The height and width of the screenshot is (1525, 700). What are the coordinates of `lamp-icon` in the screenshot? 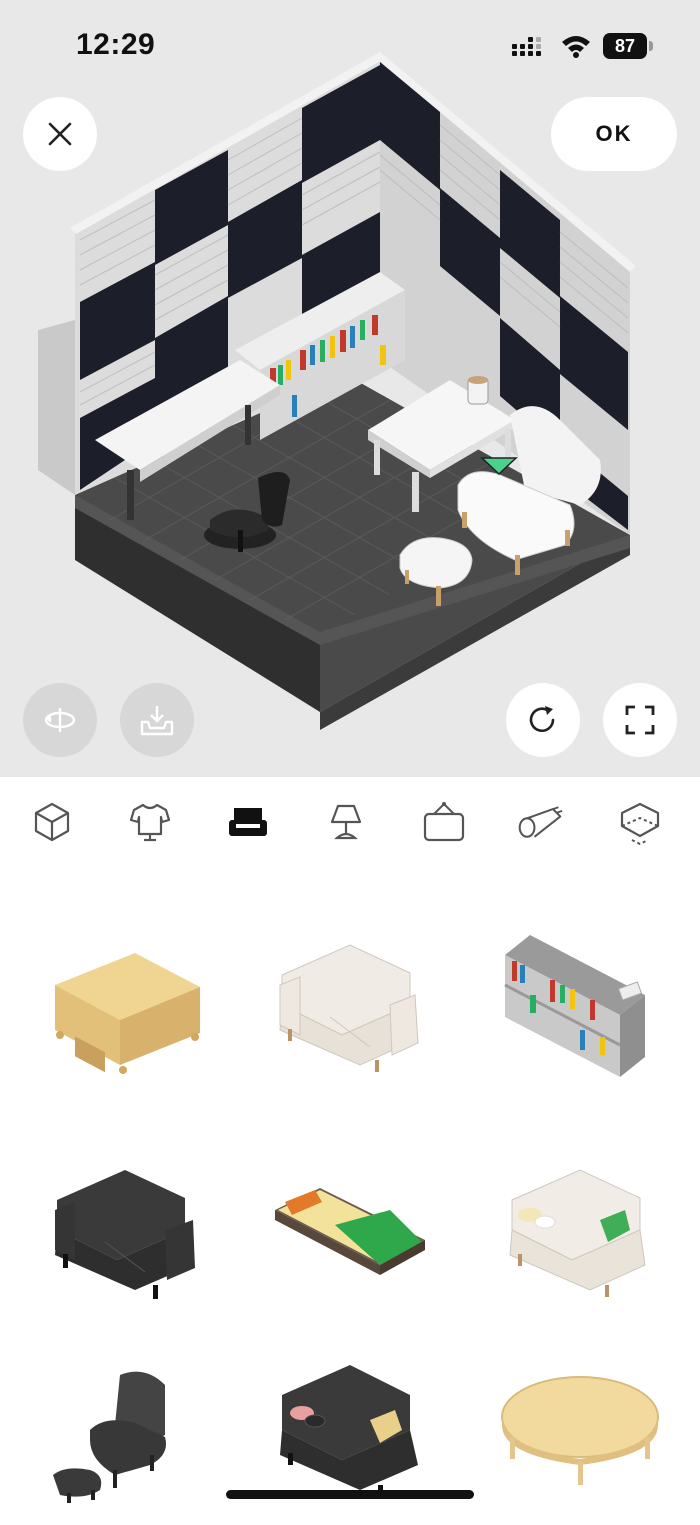 It's located at (346, 822).